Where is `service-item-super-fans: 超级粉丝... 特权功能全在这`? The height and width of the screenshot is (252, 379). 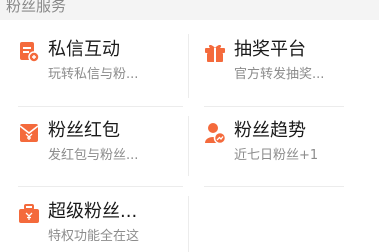
service-item-super-fans: 超级粉丝... 特权功能全在这 is located at coordinates (103, 226).